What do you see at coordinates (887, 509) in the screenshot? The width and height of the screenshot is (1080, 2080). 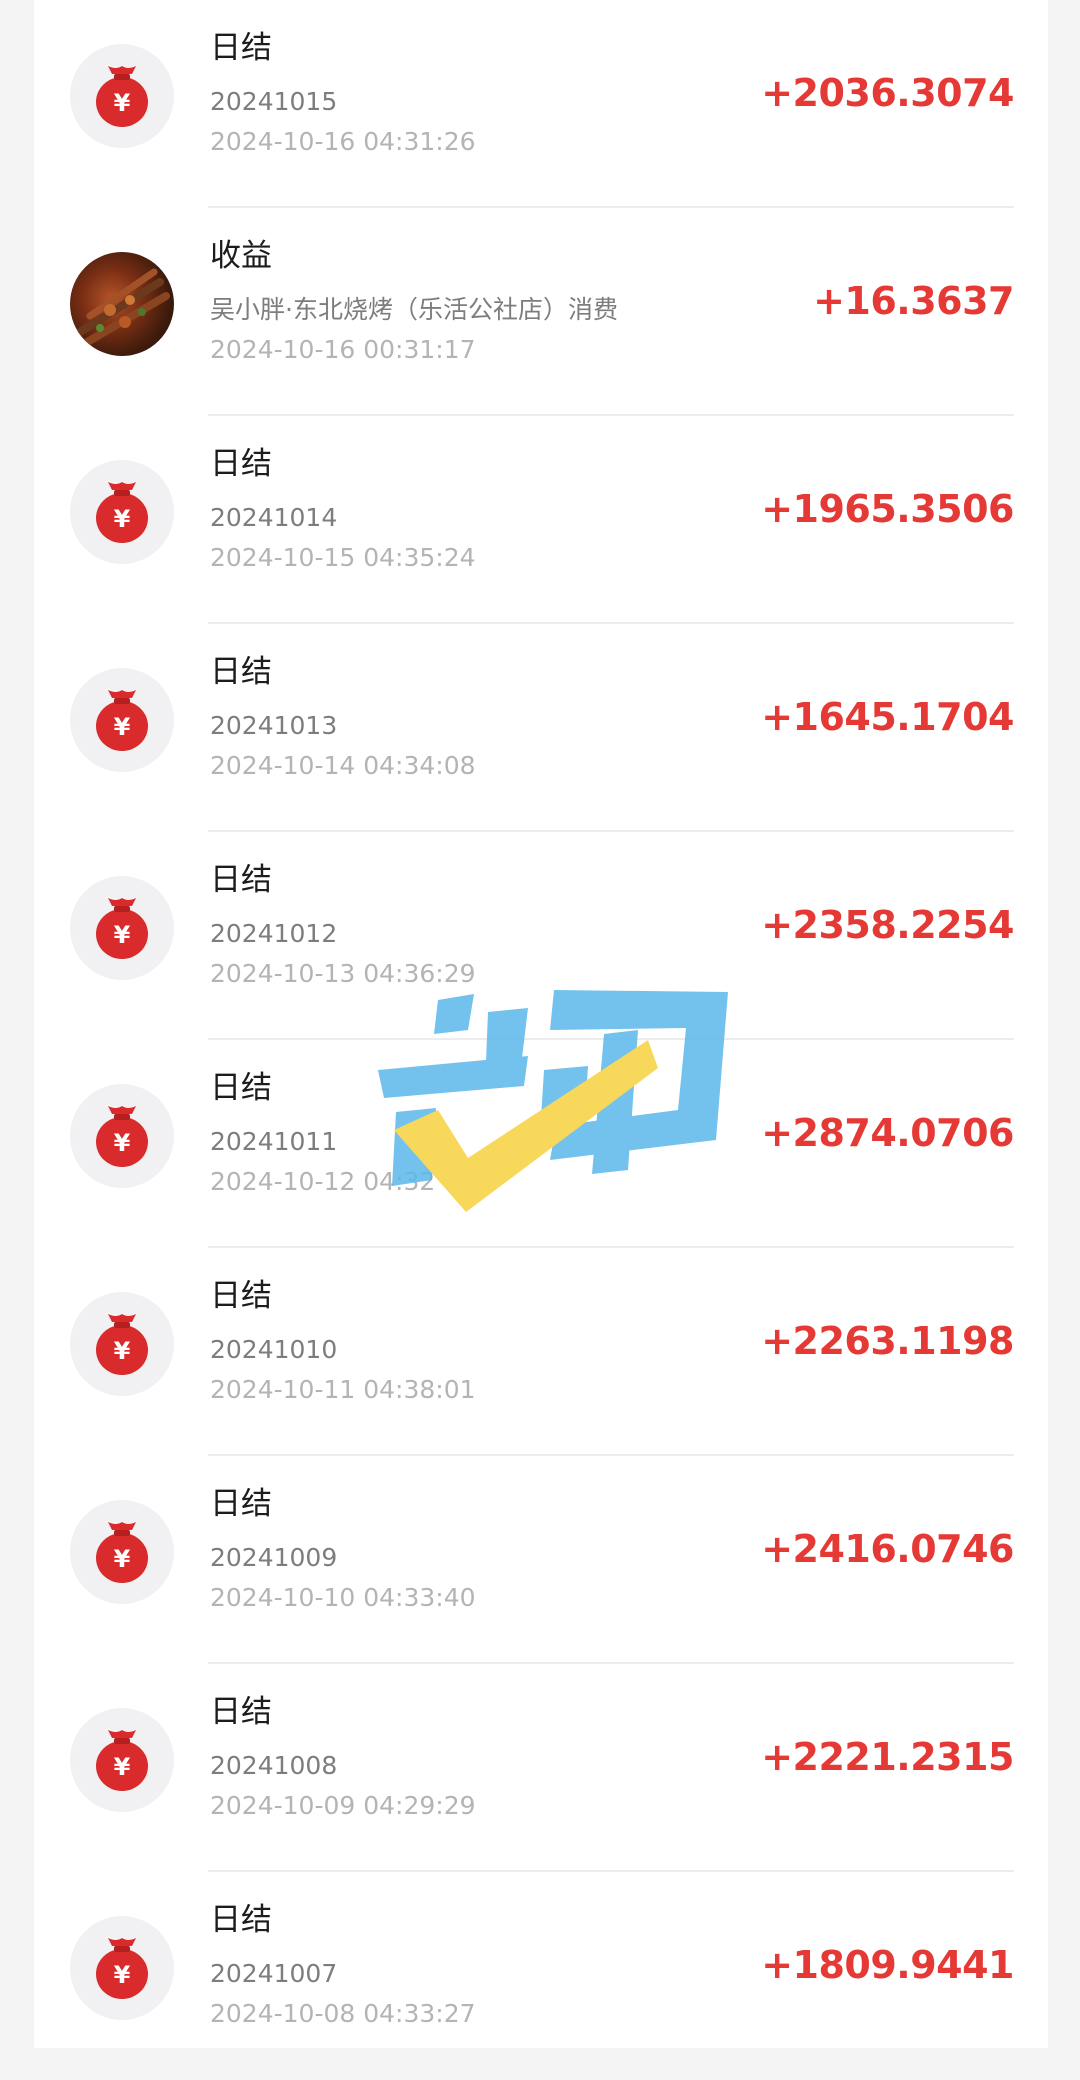 I see `transaction-amount: +1965.3506` at bounding box center [887, 509].